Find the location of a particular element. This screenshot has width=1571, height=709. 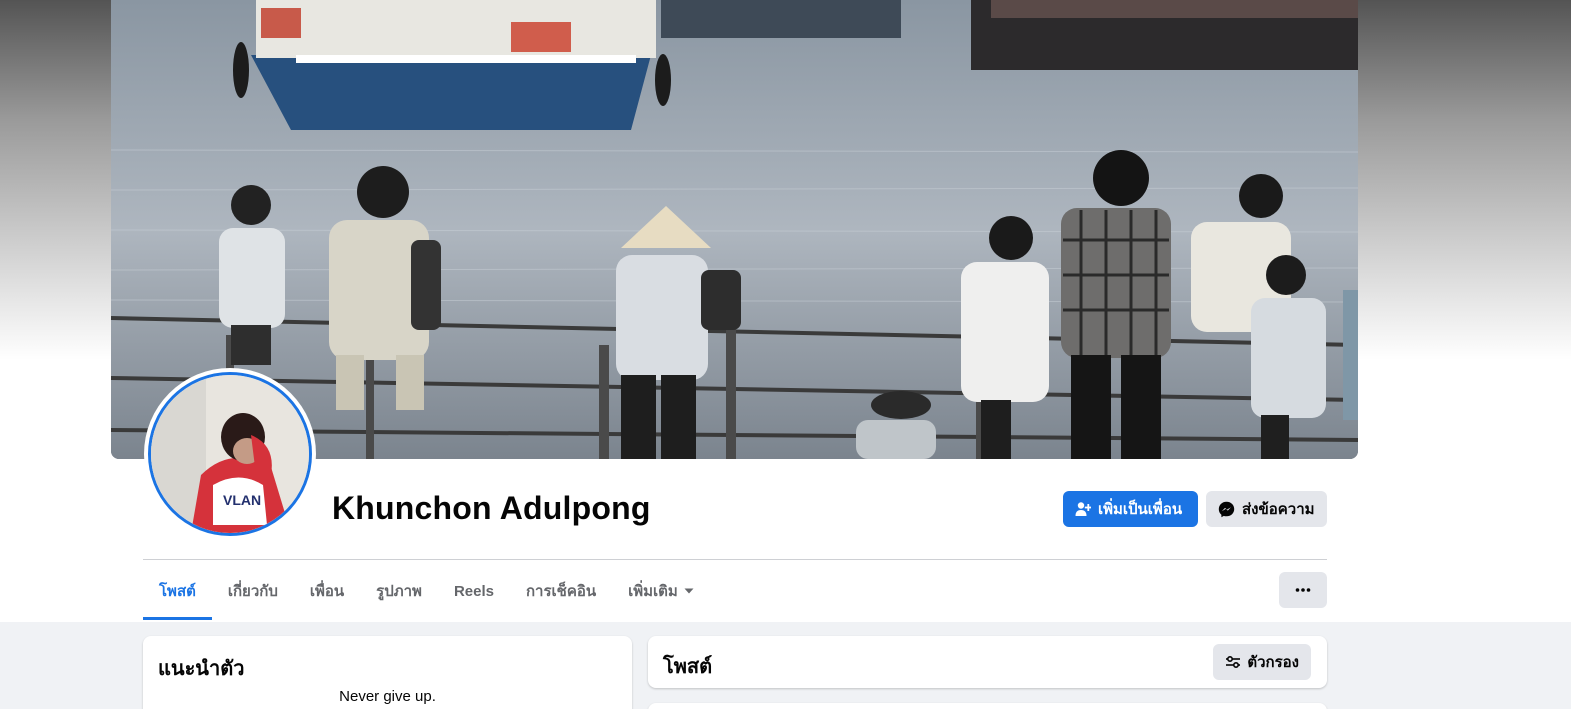

tab-posts: โพสต์ is located at coordinates (177, 591).